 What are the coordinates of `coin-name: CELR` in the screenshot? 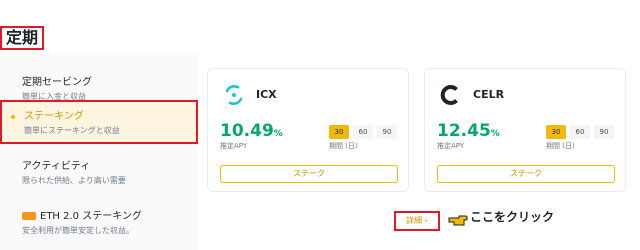 It's located at (489, 94).